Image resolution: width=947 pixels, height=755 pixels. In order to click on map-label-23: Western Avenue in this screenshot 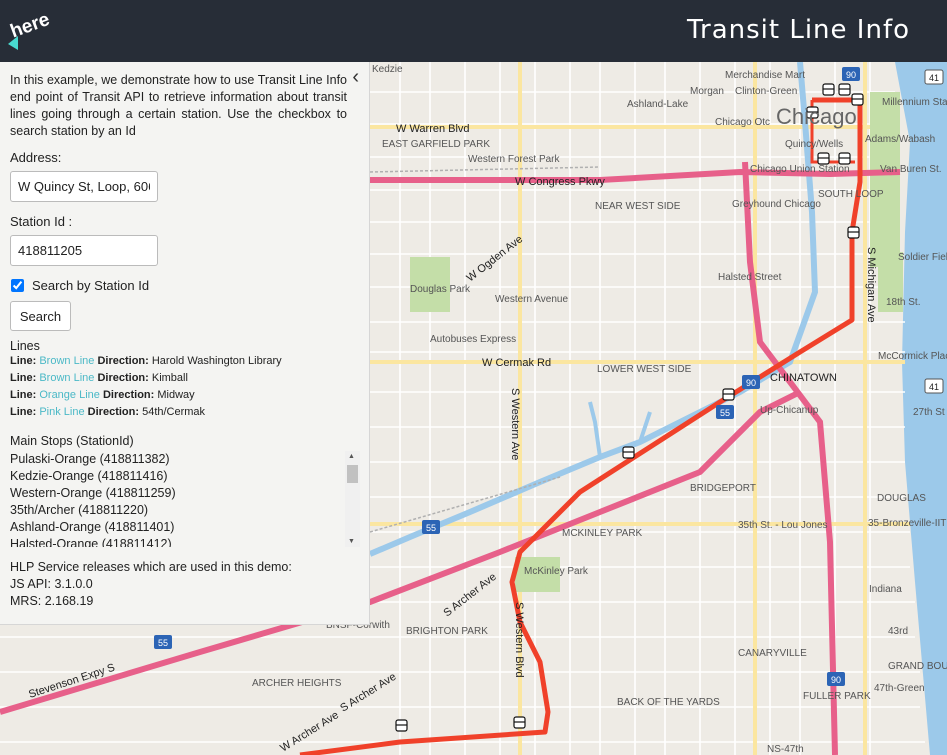, I will do `click(531, 299)`.